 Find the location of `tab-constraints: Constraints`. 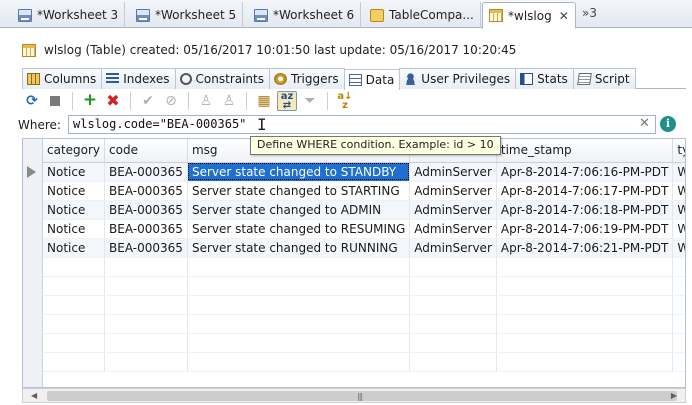

tab-constraints: Constraints is located at coordinates (222, 78).